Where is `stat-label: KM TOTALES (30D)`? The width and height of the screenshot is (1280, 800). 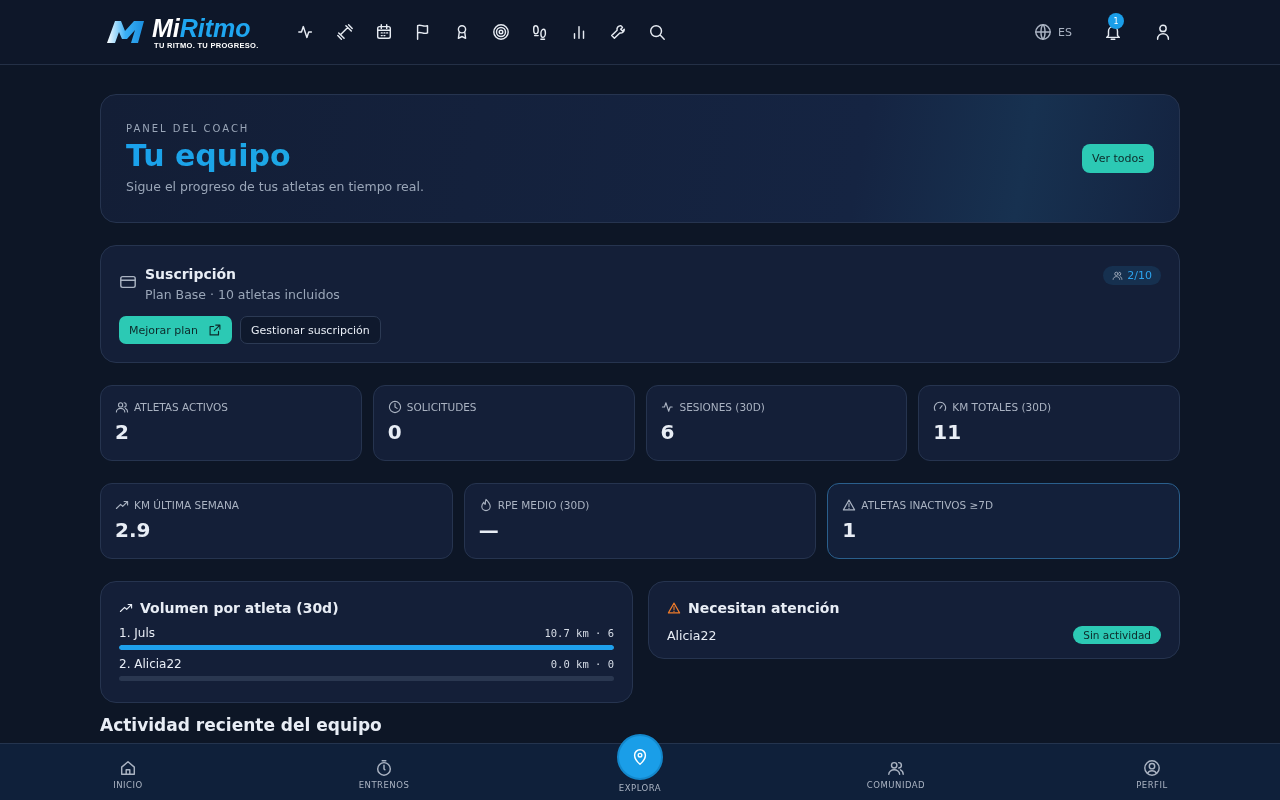 stat-label: KM TOTALES (30D) is located at coordinates (1002, 407).